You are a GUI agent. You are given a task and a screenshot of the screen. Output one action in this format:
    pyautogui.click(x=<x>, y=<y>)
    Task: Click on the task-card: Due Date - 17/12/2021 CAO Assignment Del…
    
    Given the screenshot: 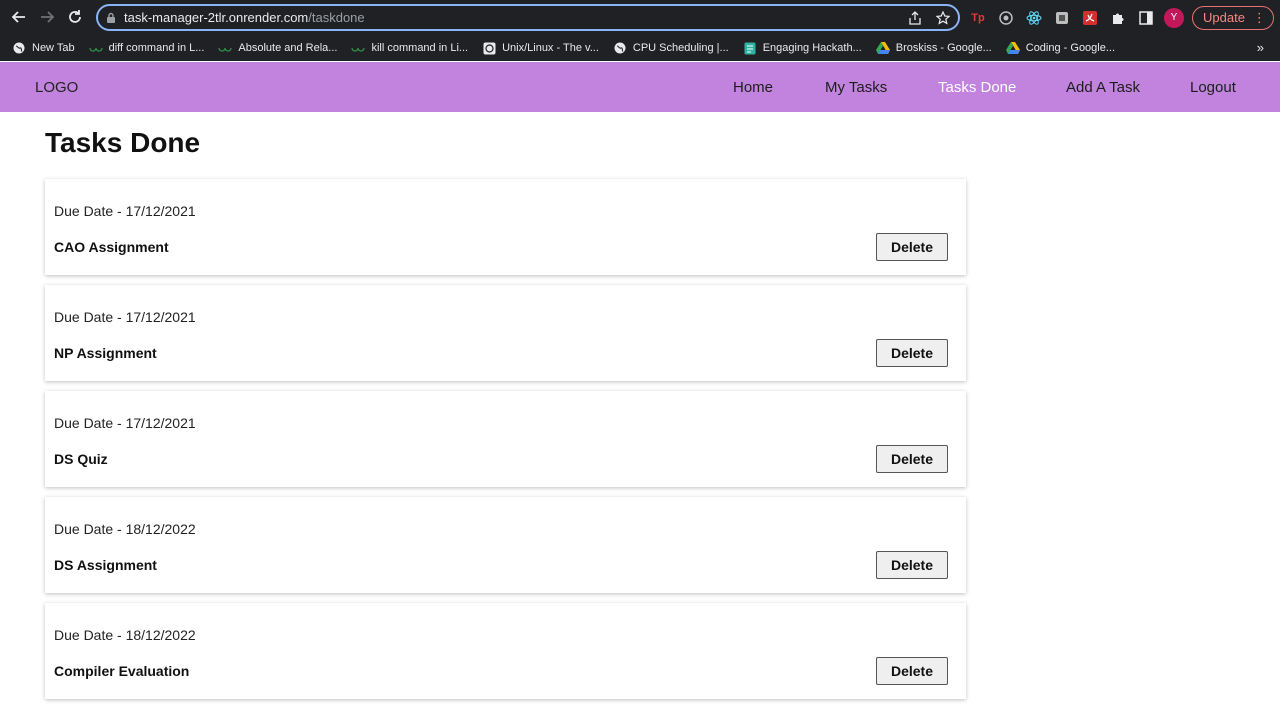 What is the action you would take?
    pyautogui.click(x=505, y=227)
    